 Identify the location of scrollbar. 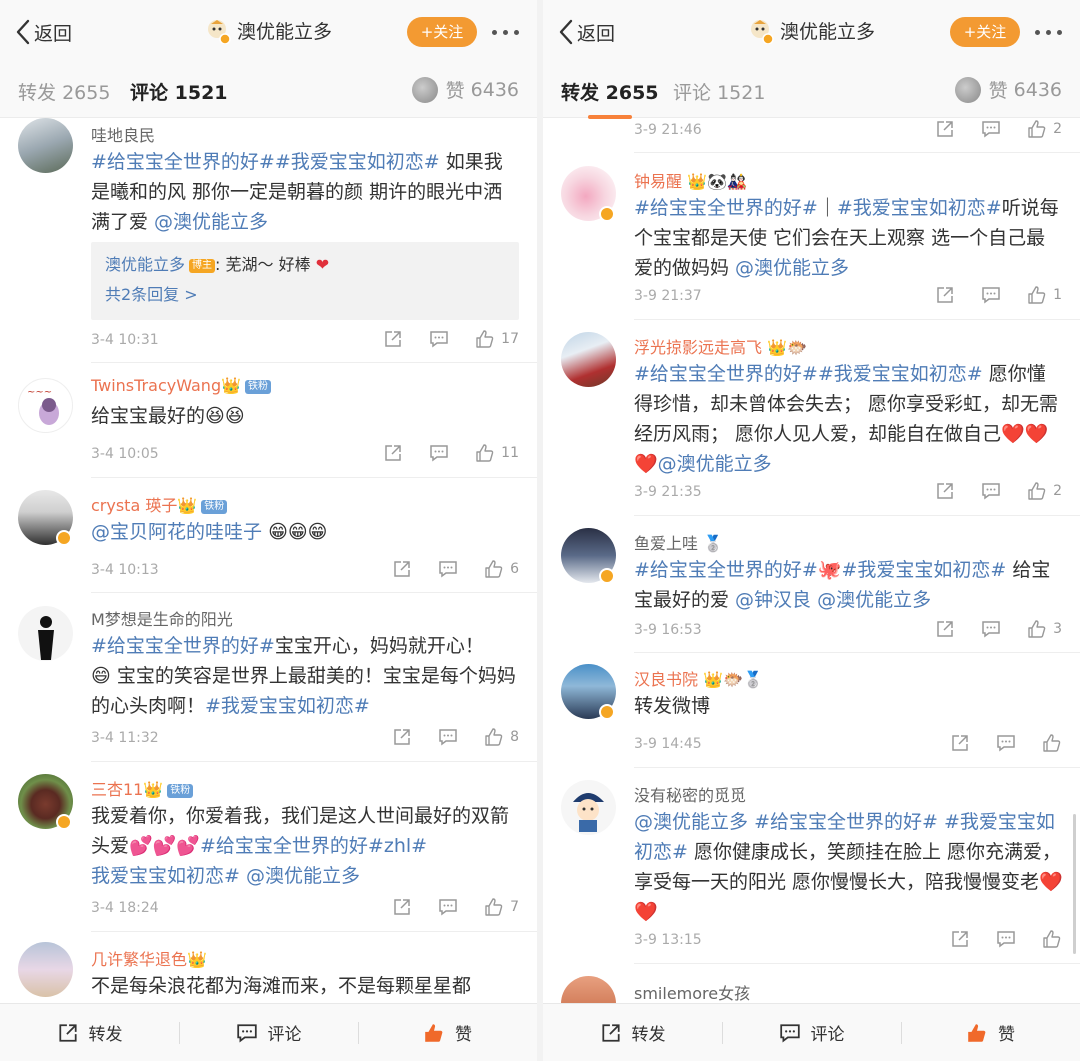
(1074, 884).